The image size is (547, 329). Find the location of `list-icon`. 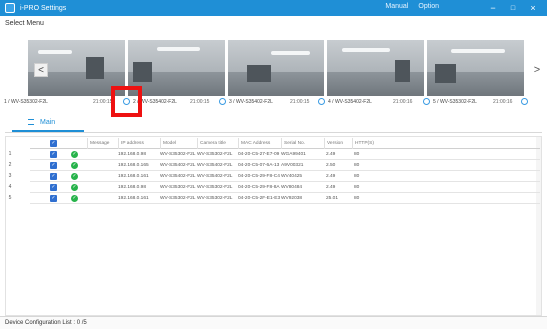

list-icon is located at coordinates (31, 122).